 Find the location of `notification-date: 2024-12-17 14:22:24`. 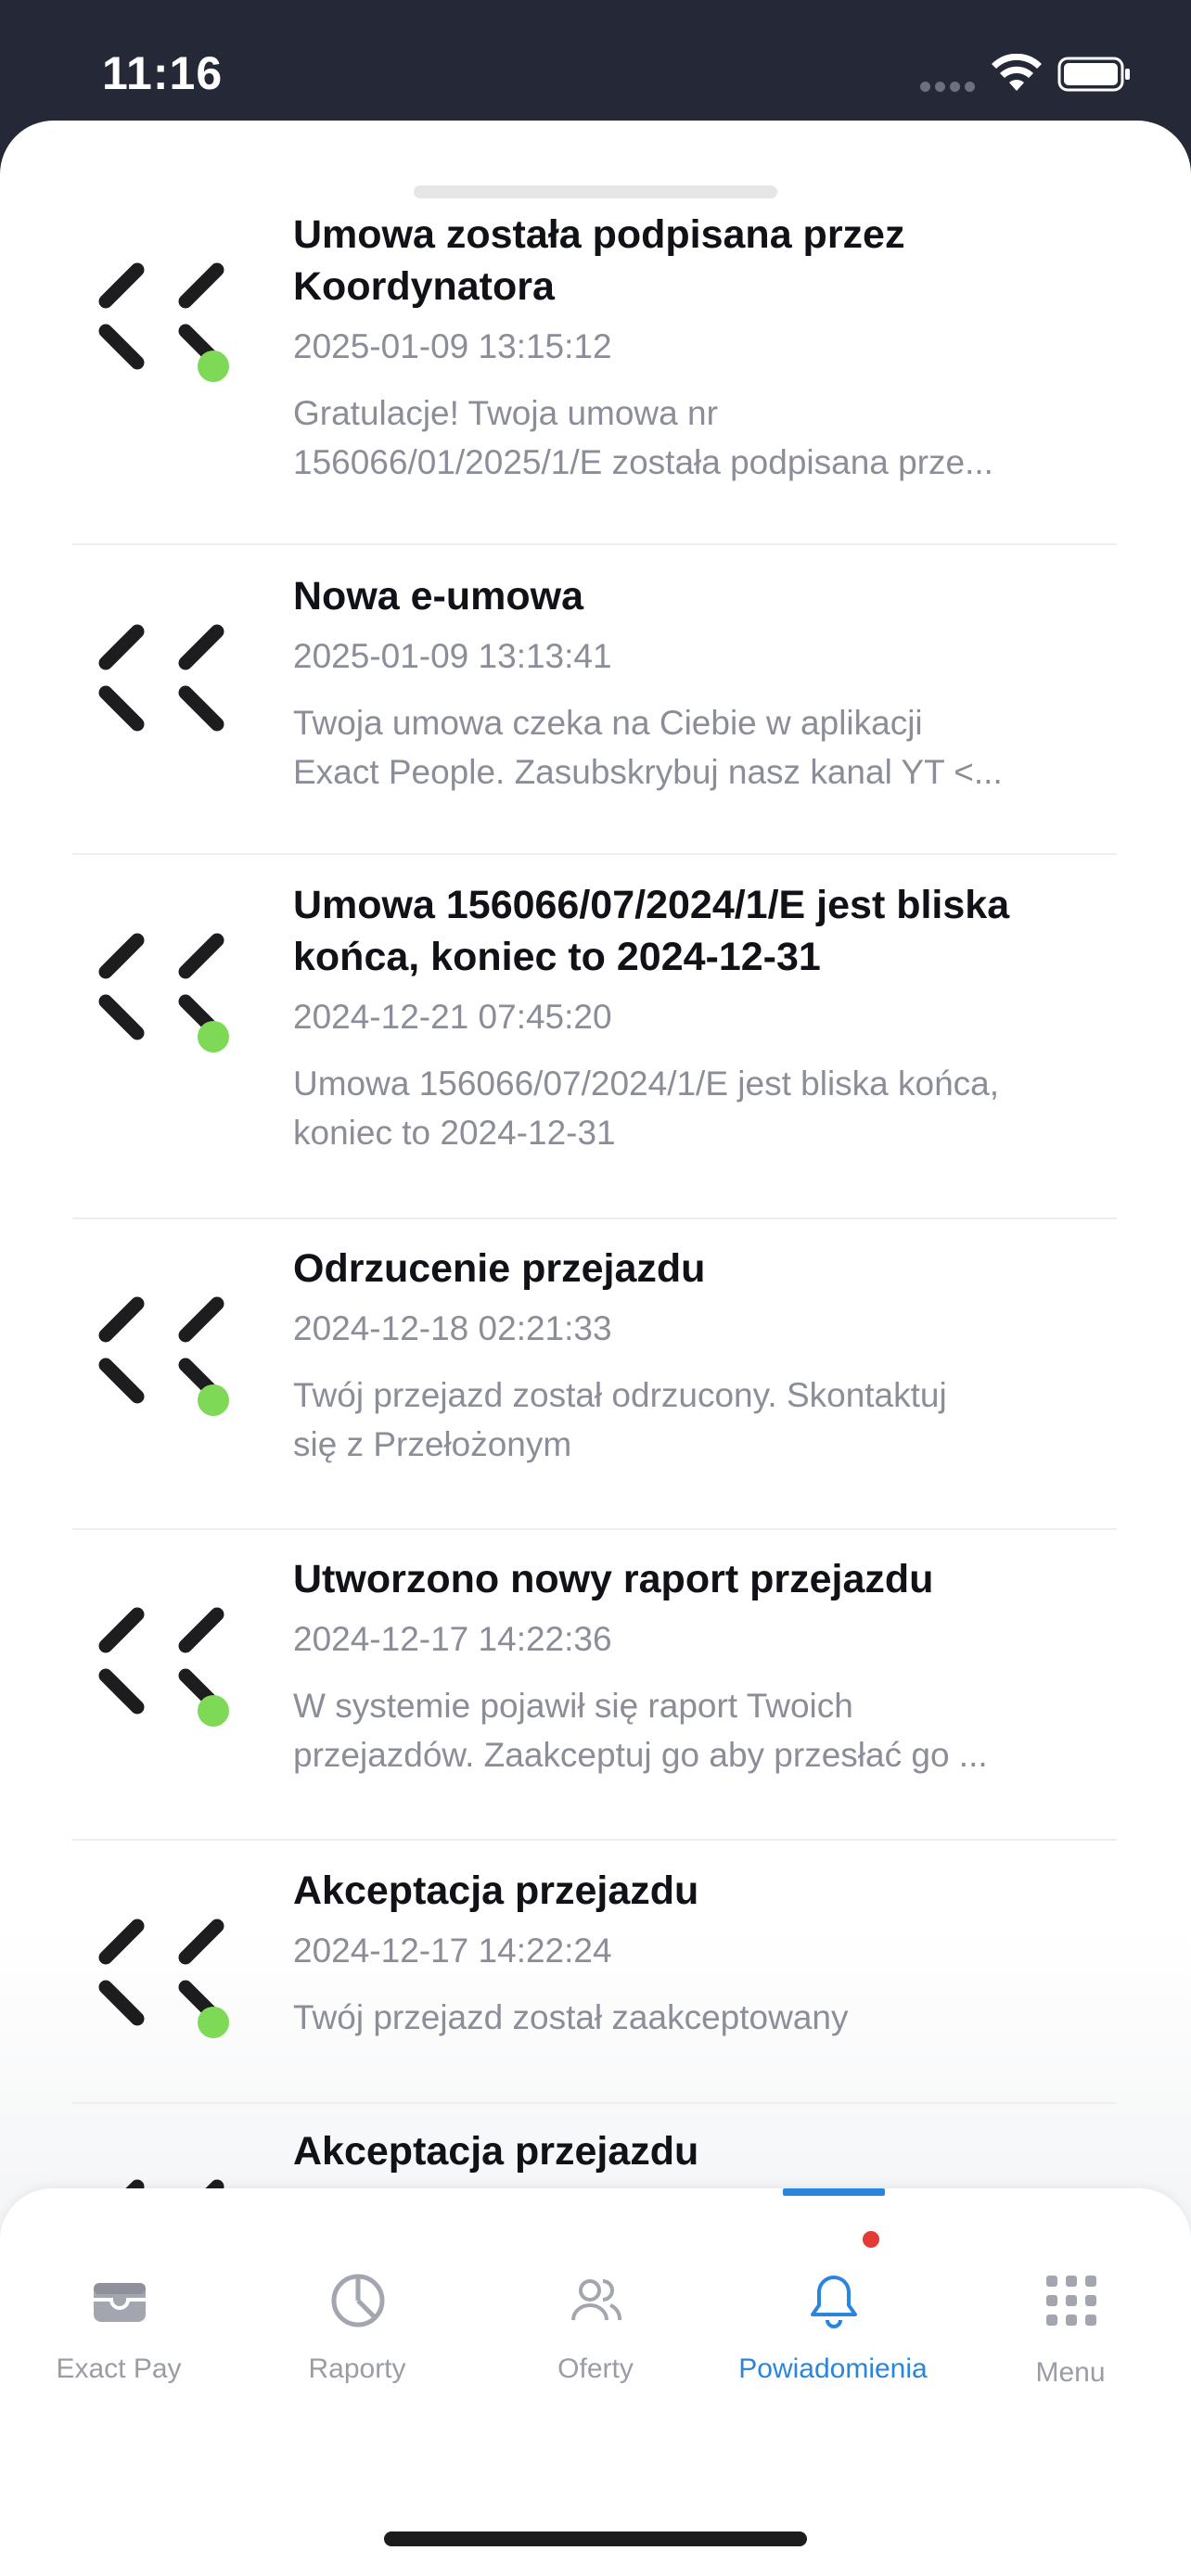

notification-date: 2024-12-17 14:22:24 is located at coordinates (452, 1951).